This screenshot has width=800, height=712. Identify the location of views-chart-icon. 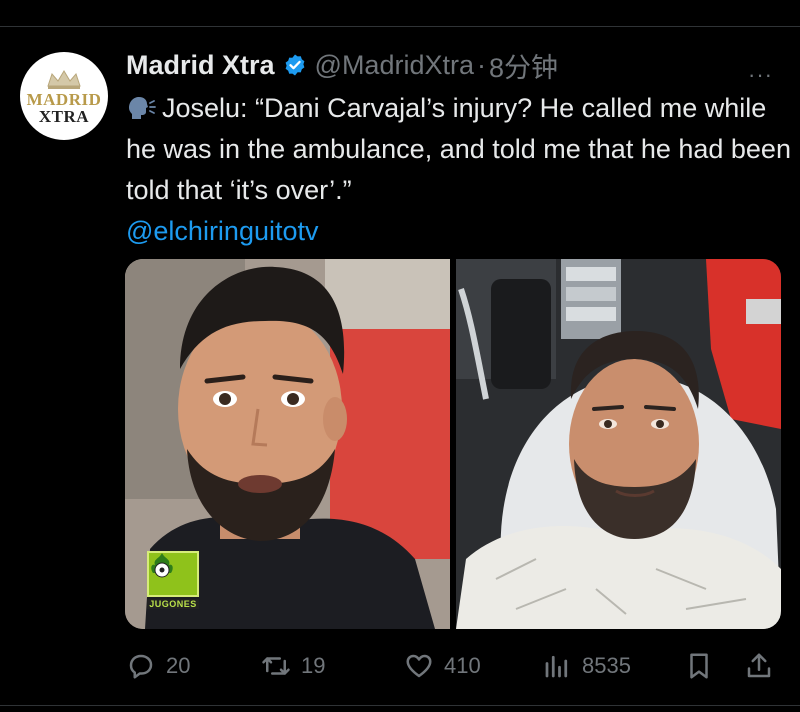
(556, 666).